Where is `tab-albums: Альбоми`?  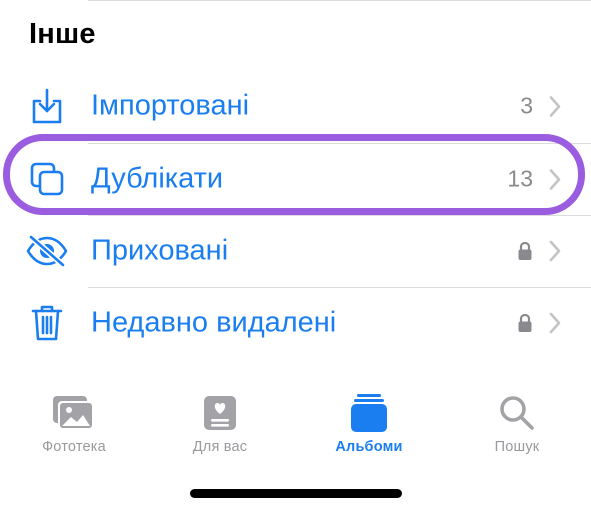 tab-albums: Альбоми is located at coordinates (369, 425).